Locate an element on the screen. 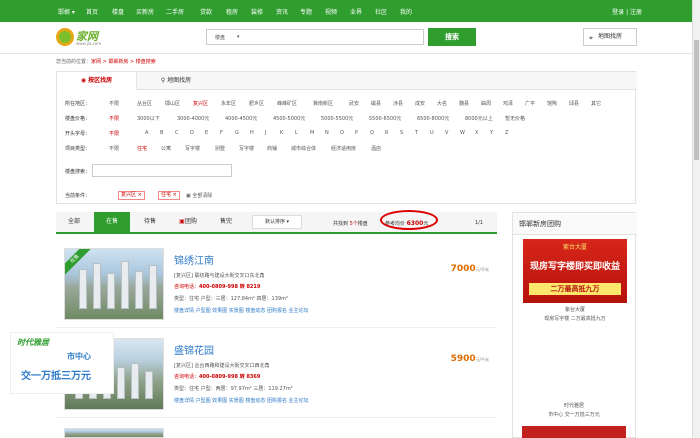 The width and height of the screenshot is (700, 438). filter-option-selected: 住宅 is located at coordinates (142, 148).